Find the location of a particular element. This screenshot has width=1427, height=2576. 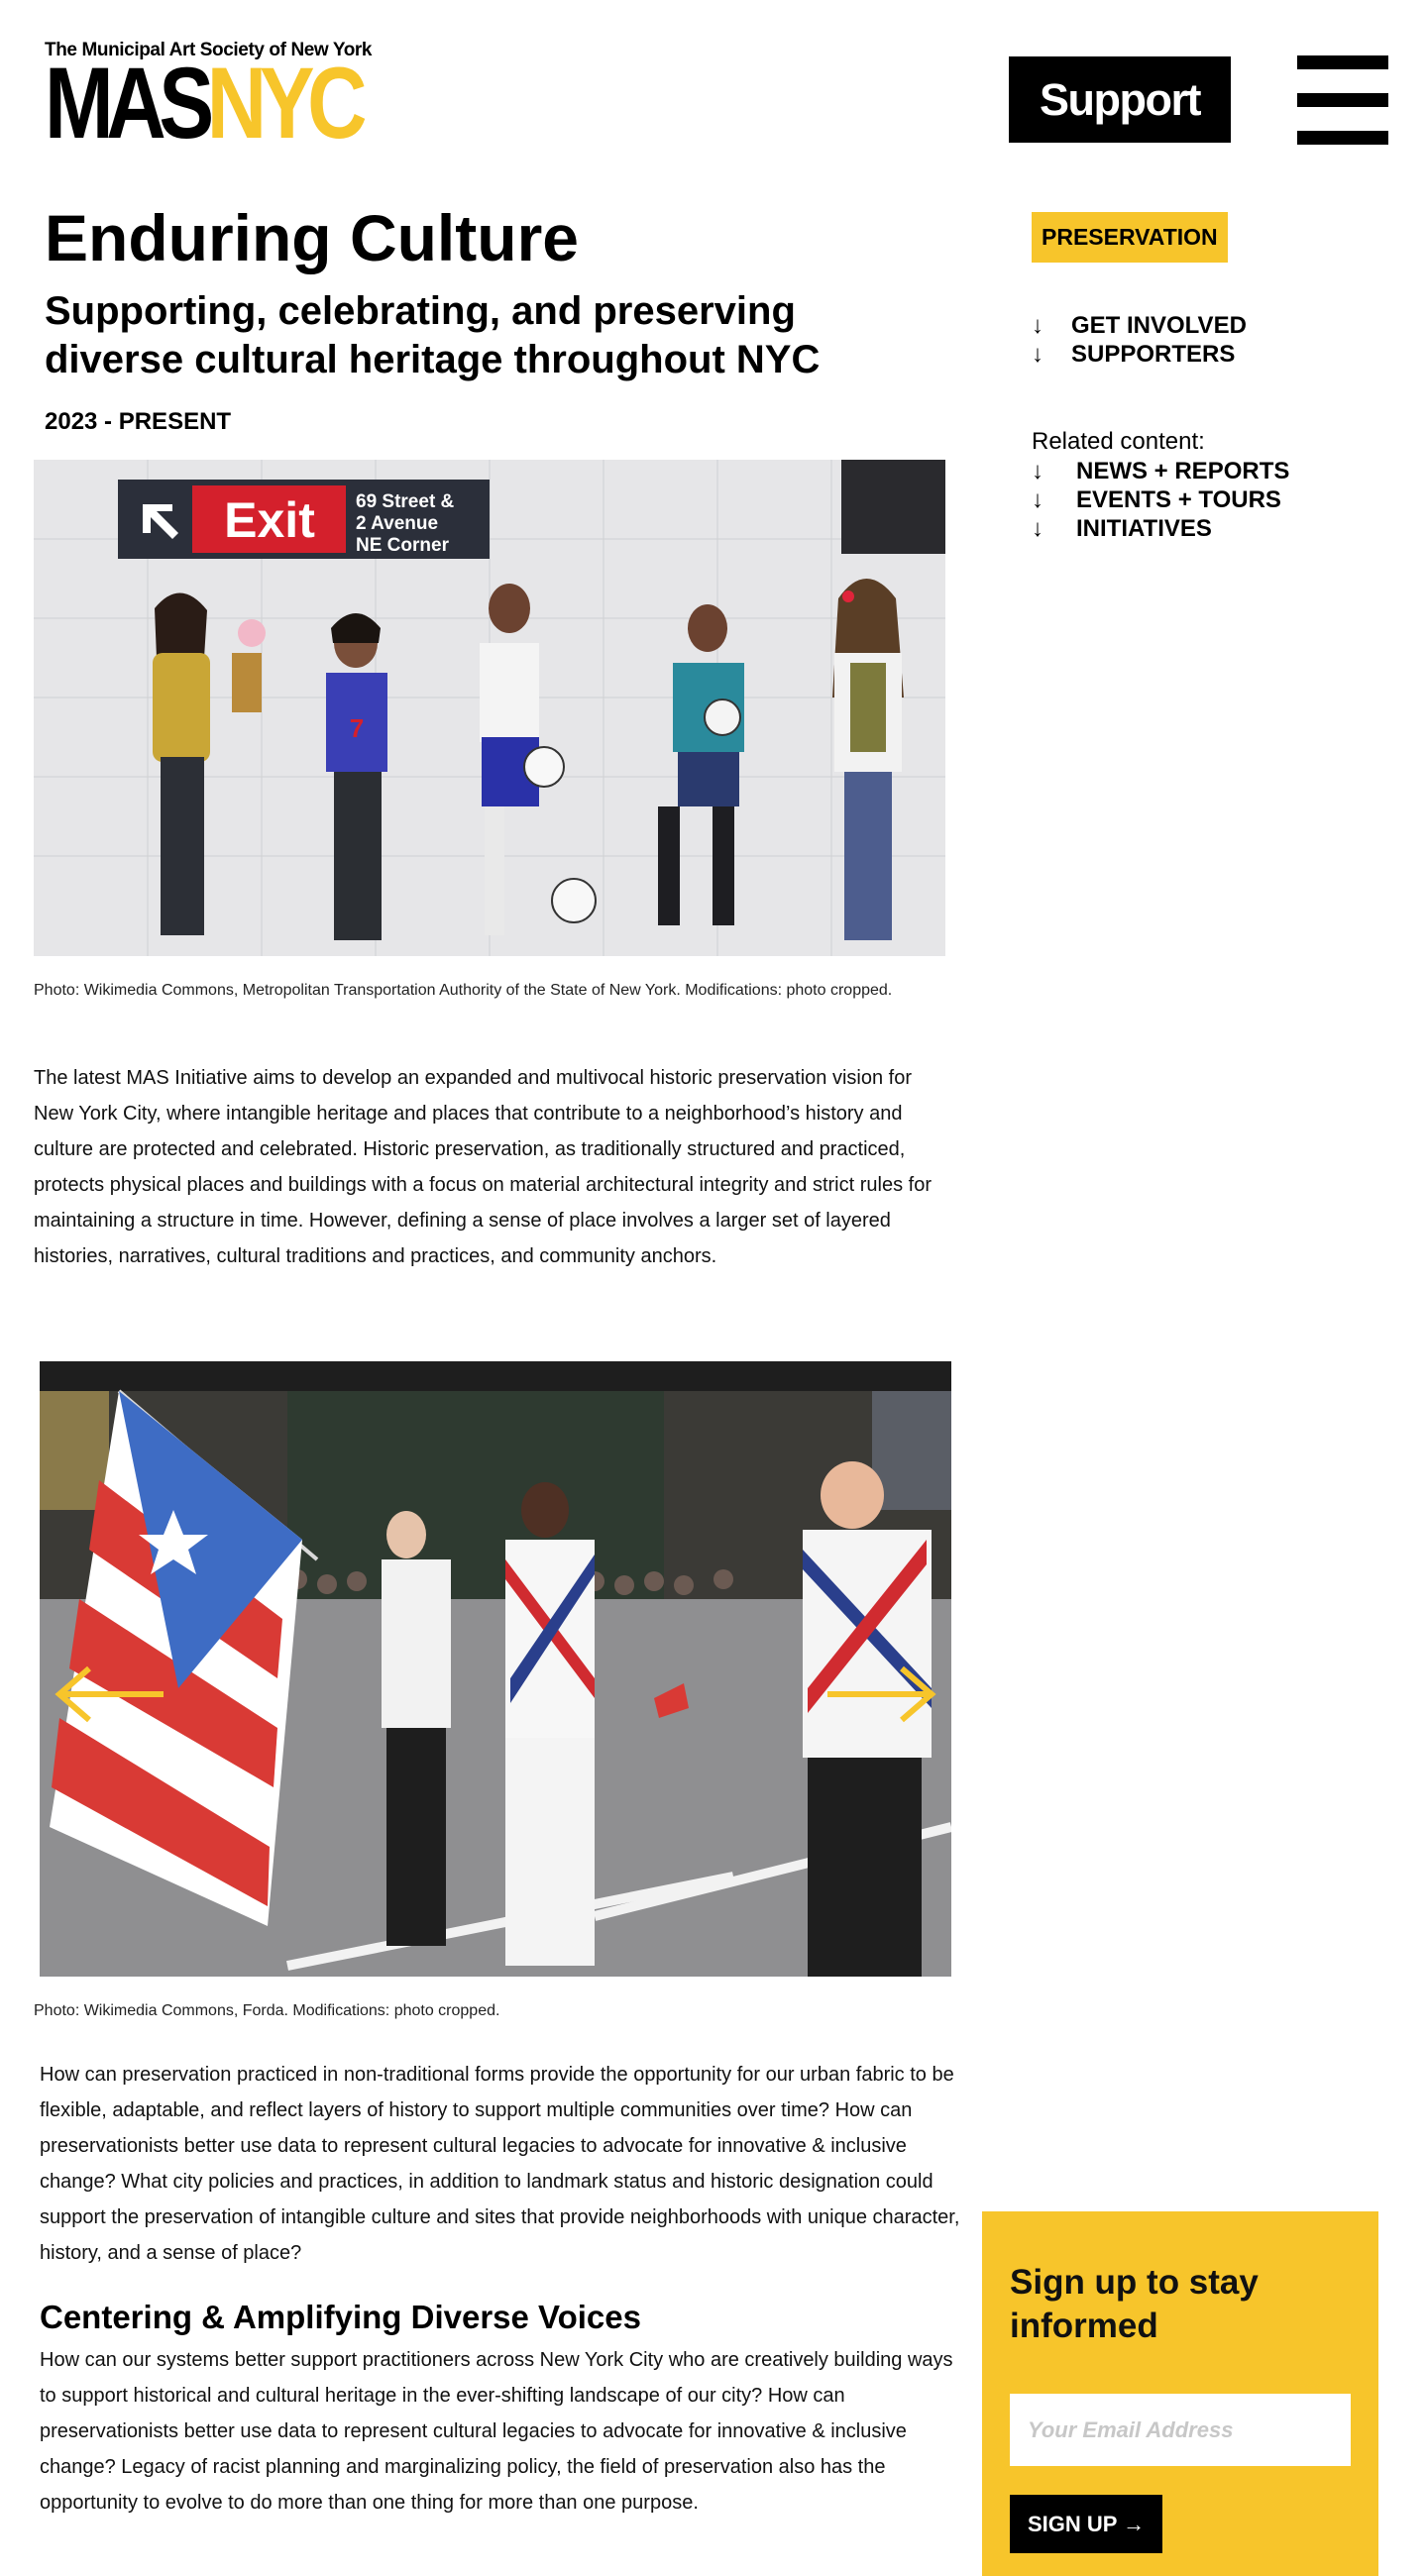

related-link-initiatives: ↓ INITIATIVES is located at coordinates (1160, 528).